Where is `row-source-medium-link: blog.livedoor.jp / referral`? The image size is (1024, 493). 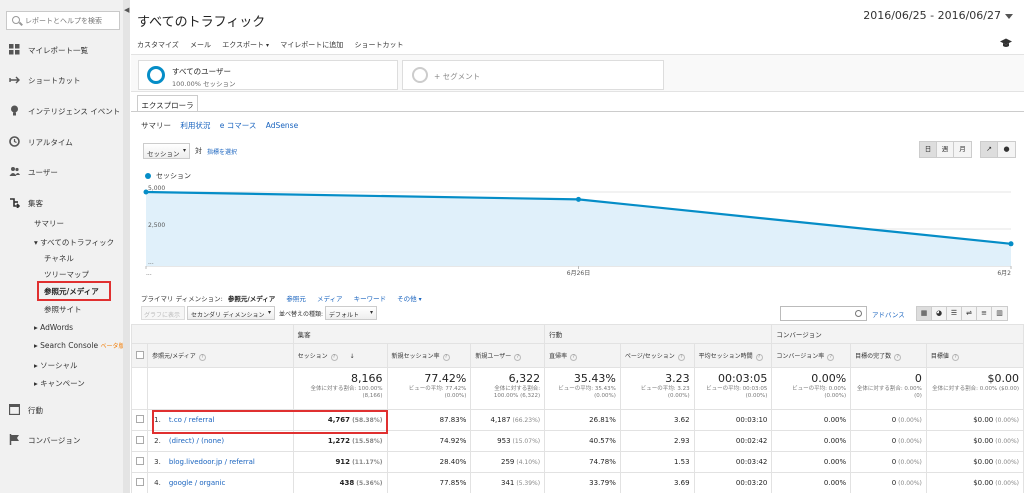 row-source-medium-link: blog.livedoor.jp / referral is located at coordinates (212, 462).